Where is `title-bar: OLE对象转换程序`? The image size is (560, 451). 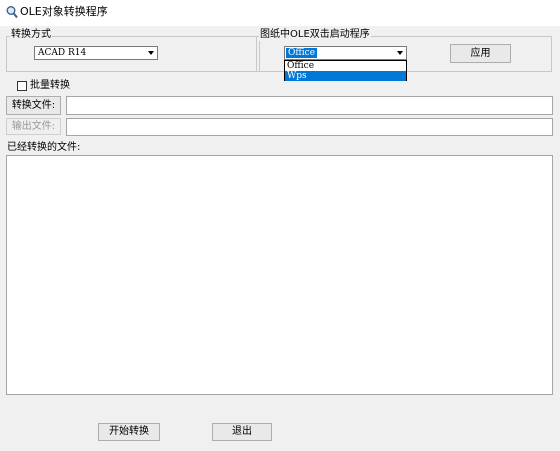 title-bar: OLE对象转换程序 is located at coordinates (280, 13).